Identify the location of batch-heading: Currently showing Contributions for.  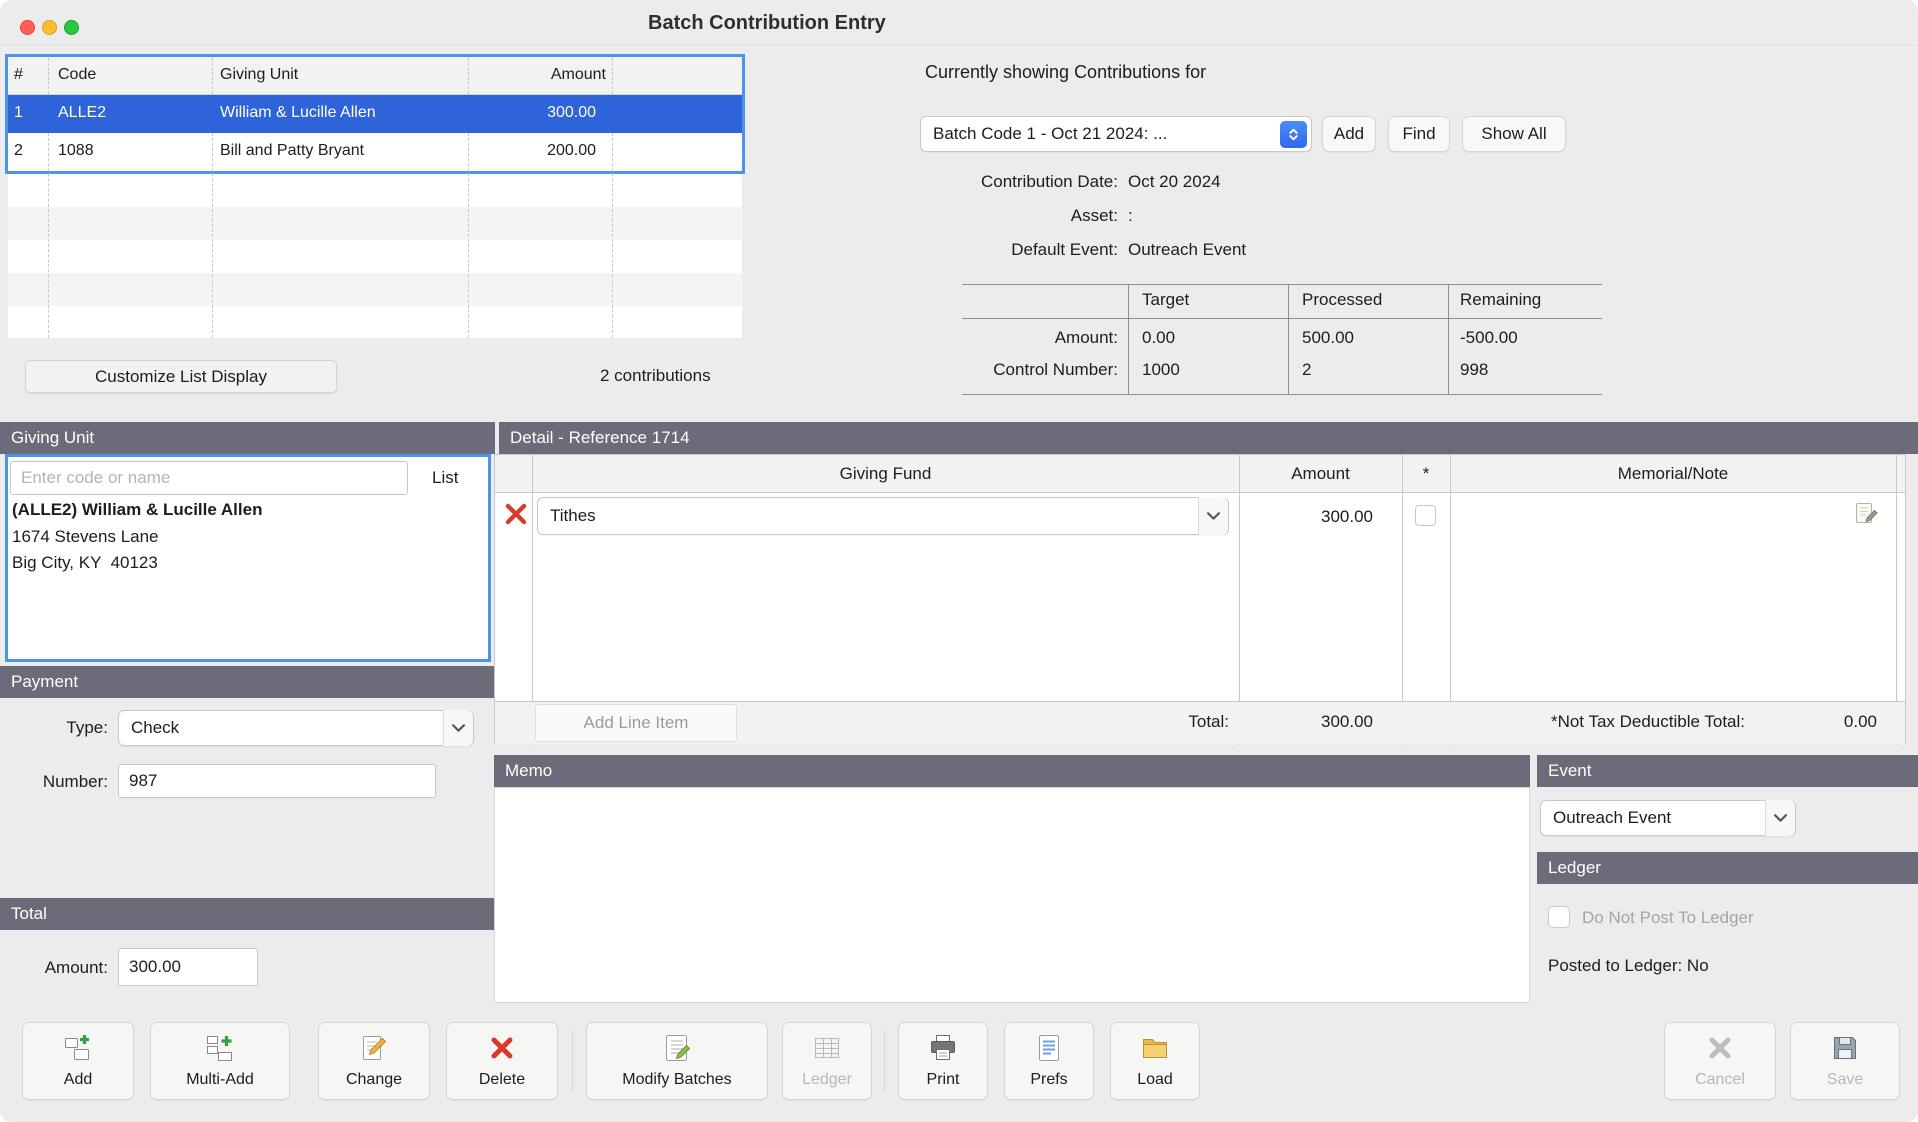
(1066, 72).